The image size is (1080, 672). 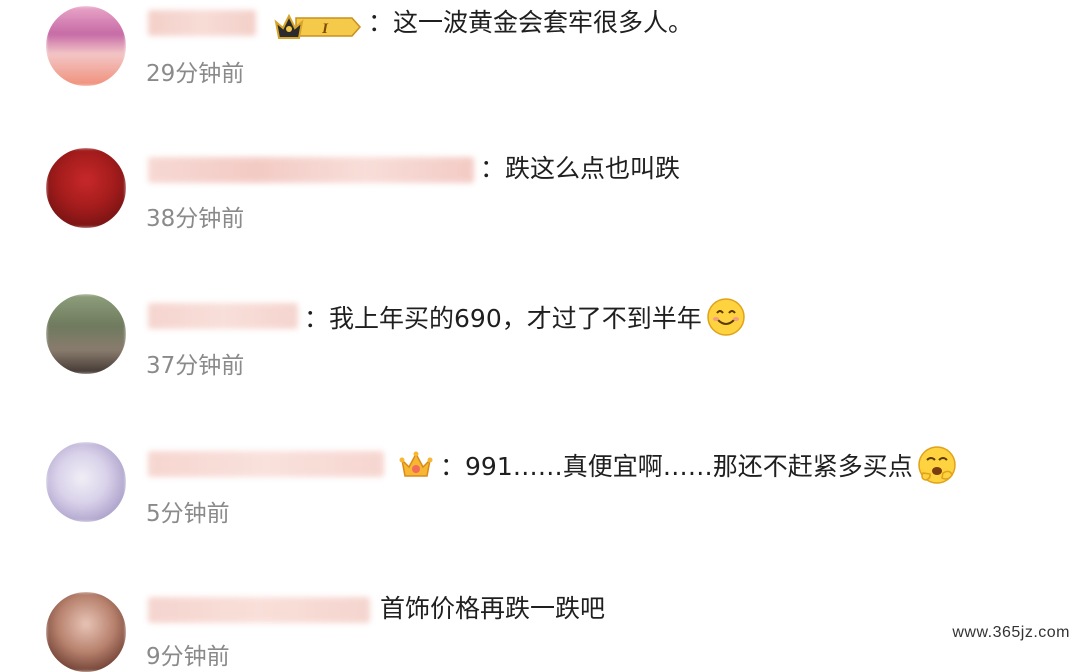 What do you see at coordinates (593, 168) in the screenshot?
I see `comment-content: 跌这么点也叫跌` at bounding box center [593, 168].